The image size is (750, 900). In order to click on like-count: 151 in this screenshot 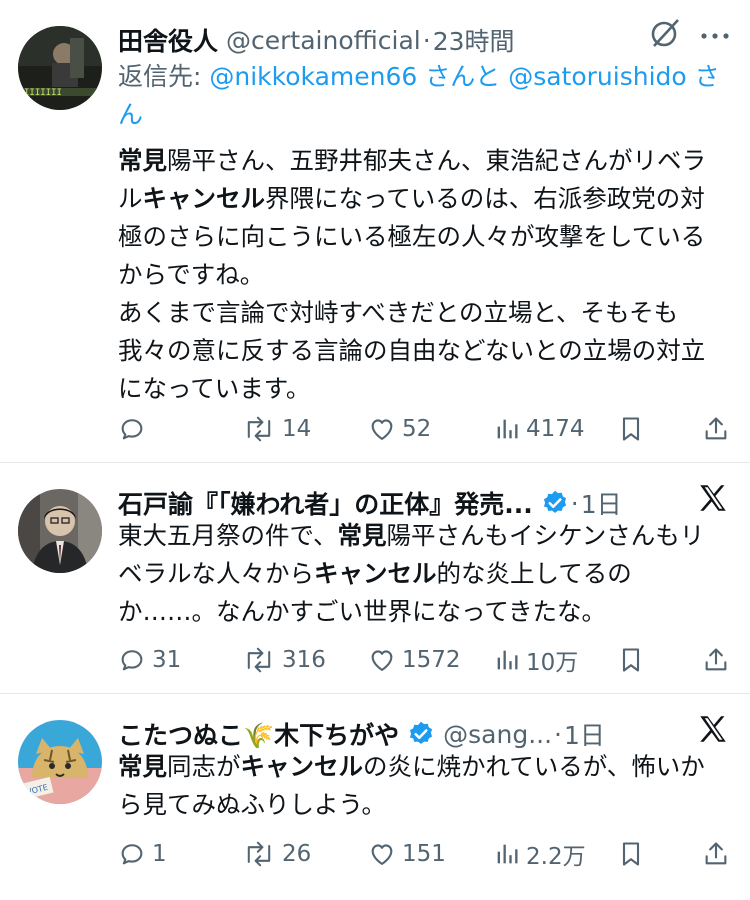, I will do `click(424, 854)`.